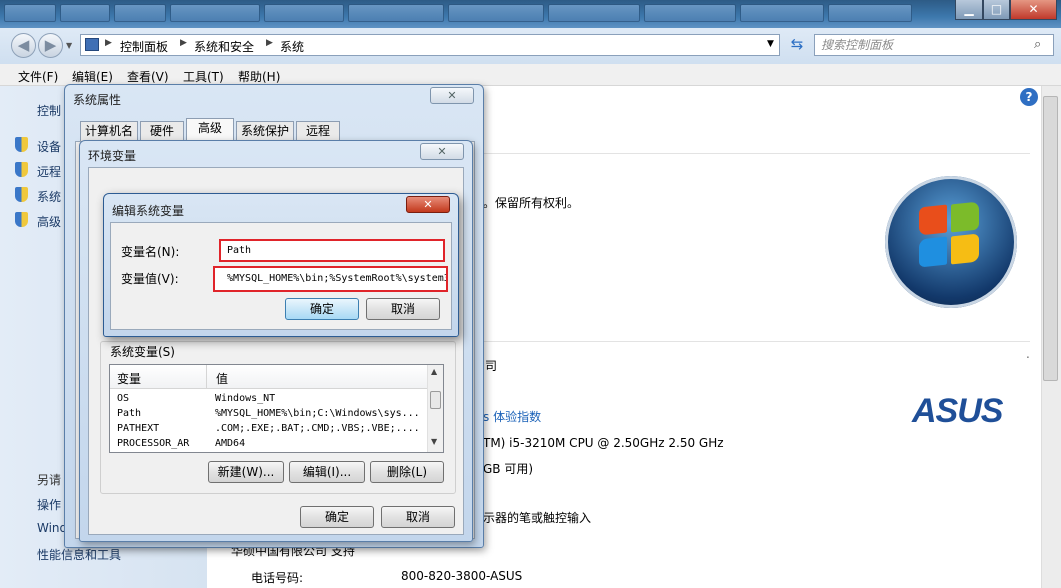  I want to click on address-bar: ▶ 控制面板 ▶ 系统和安全 ▶ 系统 ▼, so click(430, 45).